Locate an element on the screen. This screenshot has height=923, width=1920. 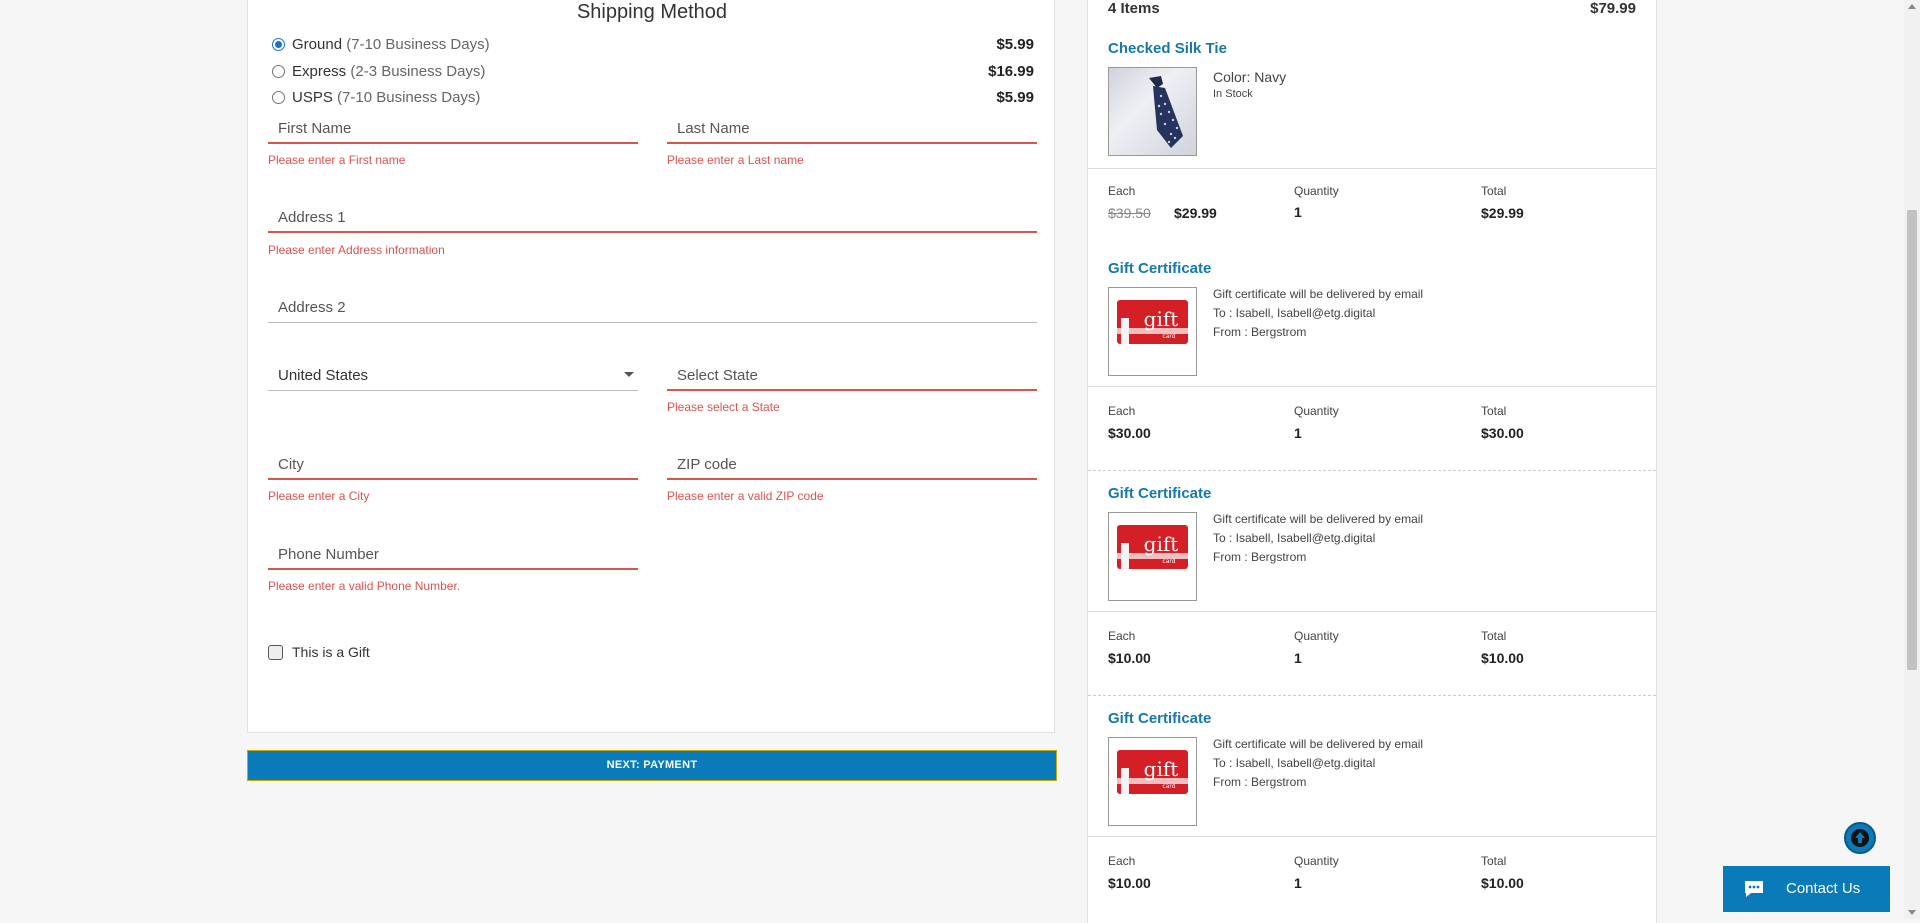
shipping-option-name: Express is located at coordinates (319, 71).